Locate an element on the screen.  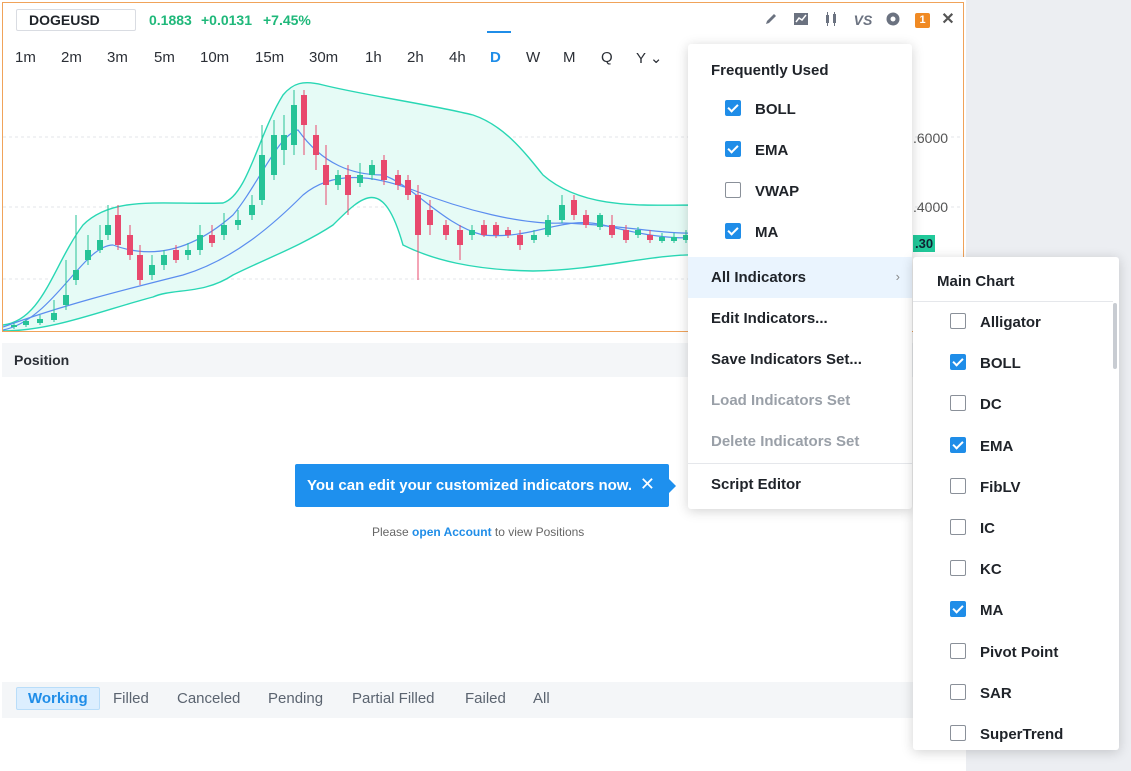
timeframe-4: 10m is located at coordinates (214, 57).